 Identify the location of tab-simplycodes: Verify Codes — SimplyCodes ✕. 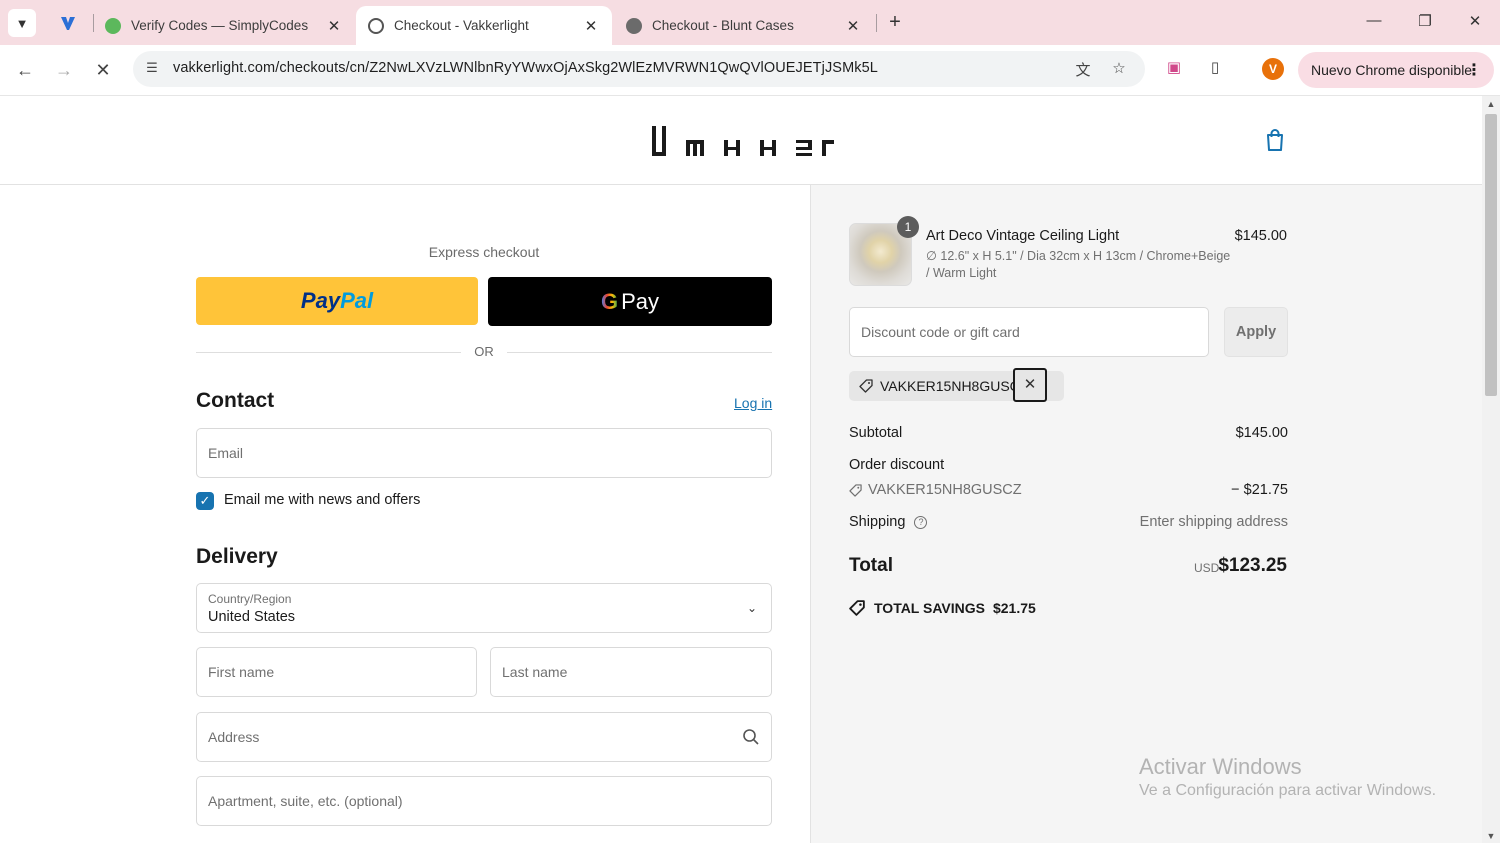
(224, 25).